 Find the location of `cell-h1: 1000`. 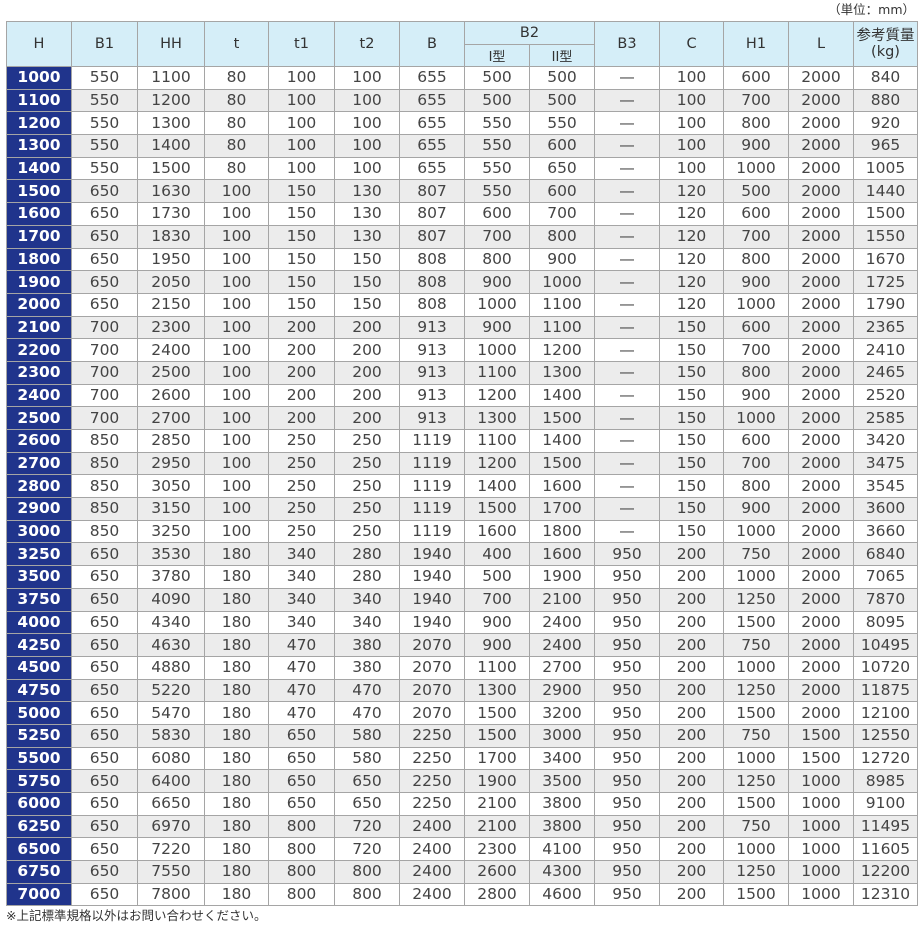

cell-h1: 1000 is located at coordinates (756, 418).